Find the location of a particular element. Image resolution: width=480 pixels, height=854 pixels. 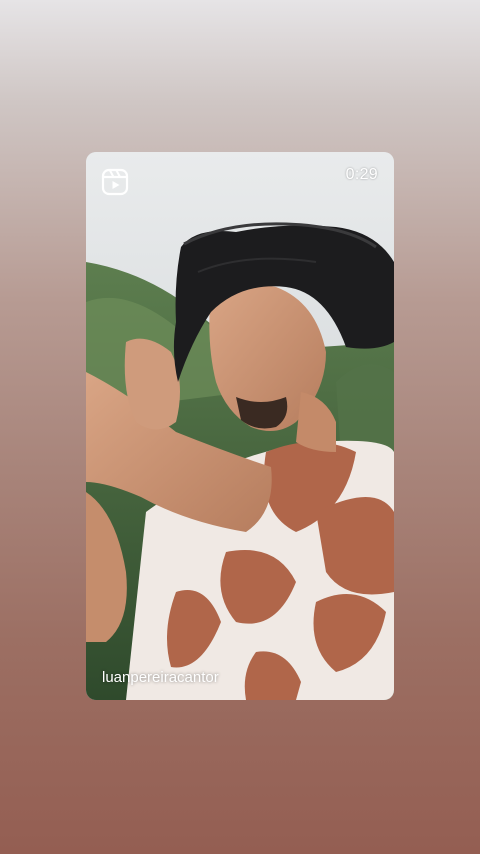

reels-icon is located at coordinates (115, 182).